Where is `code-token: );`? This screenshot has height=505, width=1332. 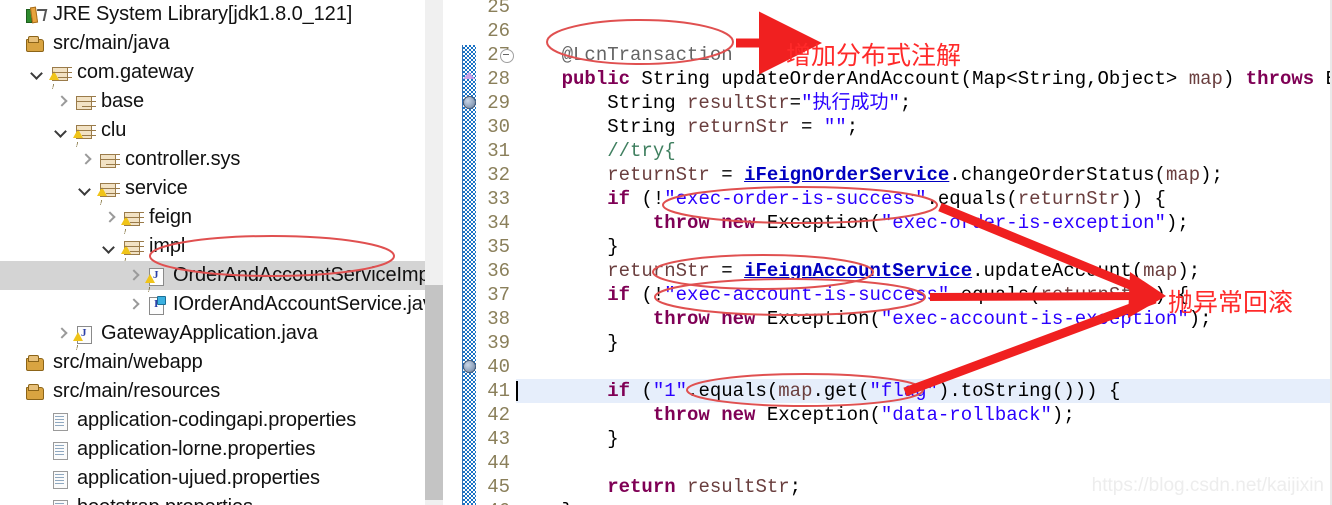 code-token: ); is located at coordinates (1189, 271).